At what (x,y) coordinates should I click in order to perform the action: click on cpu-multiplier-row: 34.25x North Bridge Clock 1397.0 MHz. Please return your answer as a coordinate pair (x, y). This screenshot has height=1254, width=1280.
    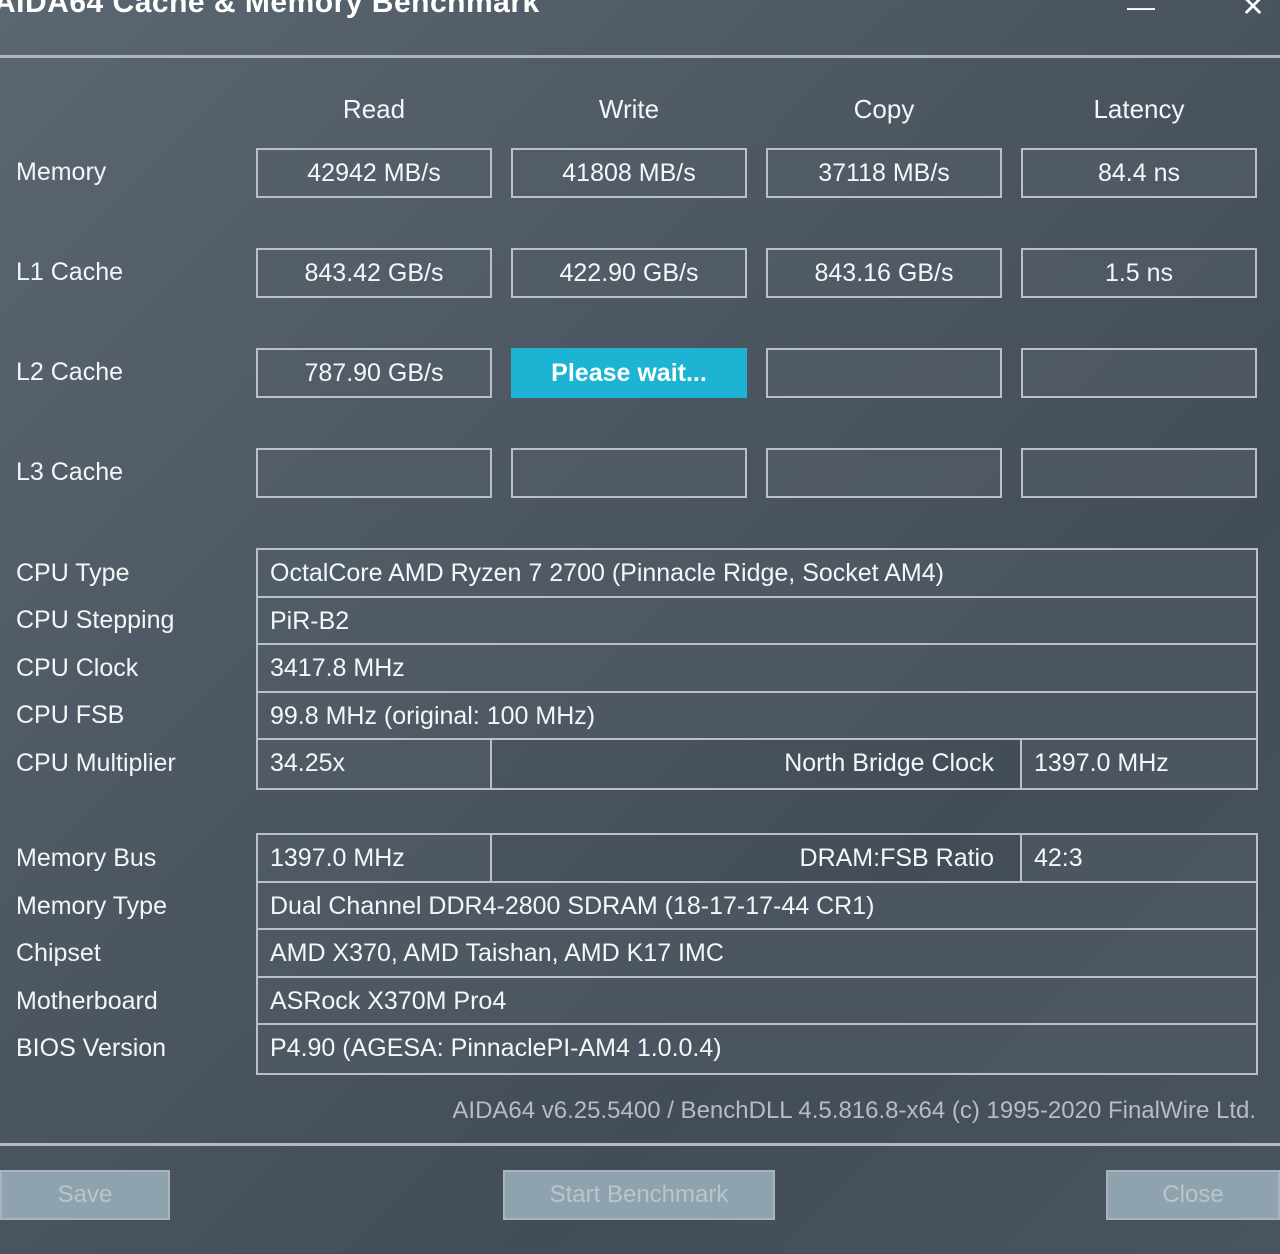
    Looking at the image, I should click on (757, 764).